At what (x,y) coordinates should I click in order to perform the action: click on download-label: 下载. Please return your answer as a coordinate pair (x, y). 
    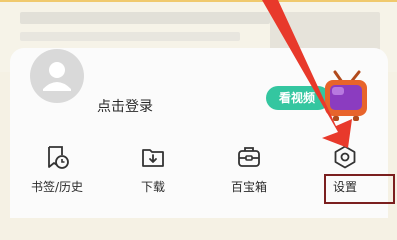
    Looking at the image, I should click on (152, 187).